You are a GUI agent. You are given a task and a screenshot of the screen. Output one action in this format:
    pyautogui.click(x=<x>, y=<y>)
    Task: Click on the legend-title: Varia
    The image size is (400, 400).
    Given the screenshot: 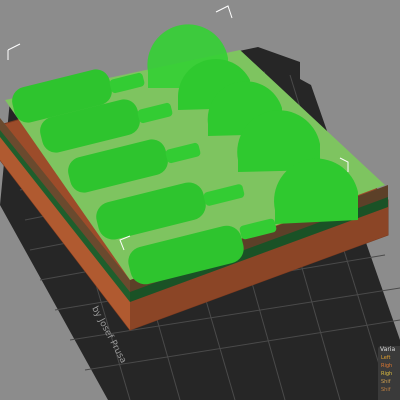 What is the action you would take?
    pyautogui.click(x=388, y=349)
    